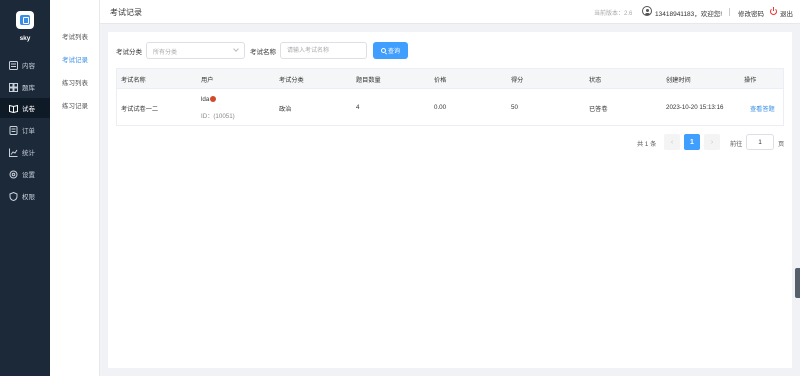 The width and height of the screenshot is (800, 376). I want to click on settings-icon, so click(13, 174).